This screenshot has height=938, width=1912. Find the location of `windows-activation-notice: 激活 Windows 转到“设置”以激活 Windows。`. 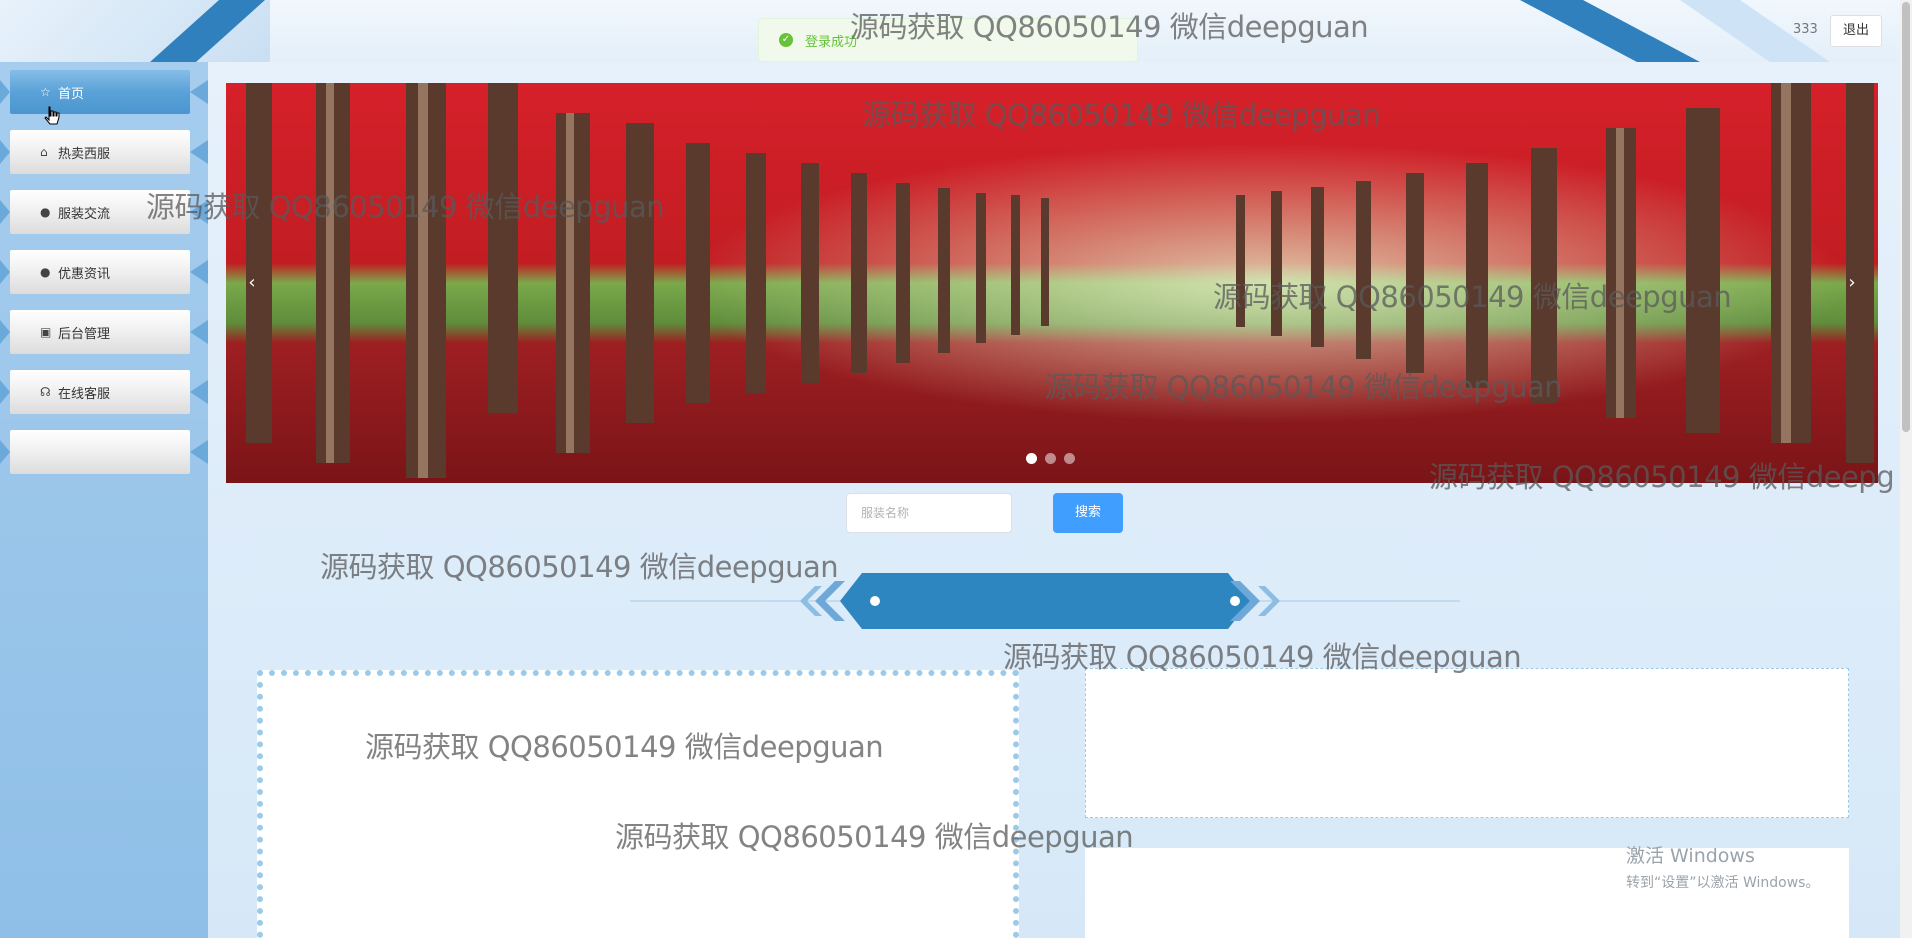

windows-activation-notice: 激活 Windows 转到“设置”以激活 Windows。 is located at coordinates (1722, 866).